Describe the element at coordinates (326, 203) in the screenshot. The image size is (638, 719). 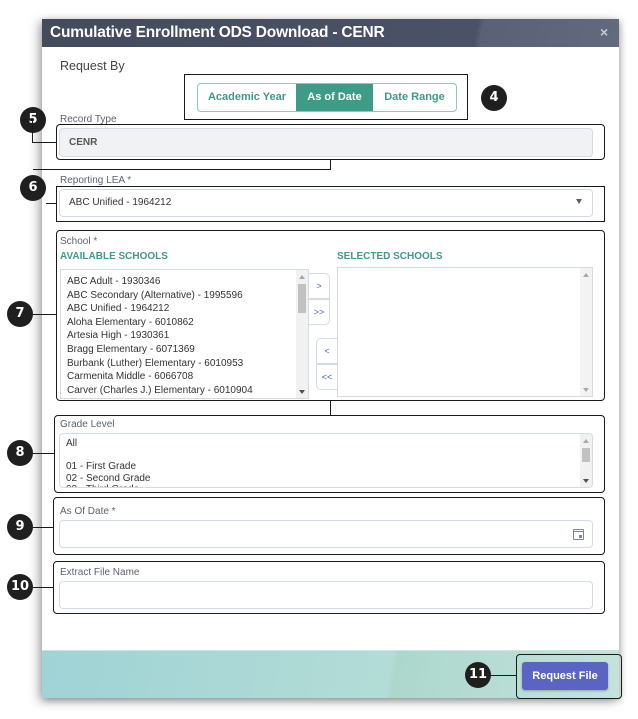
I see `reporting-lea-select: ABC Unified - 1964212` at that location.